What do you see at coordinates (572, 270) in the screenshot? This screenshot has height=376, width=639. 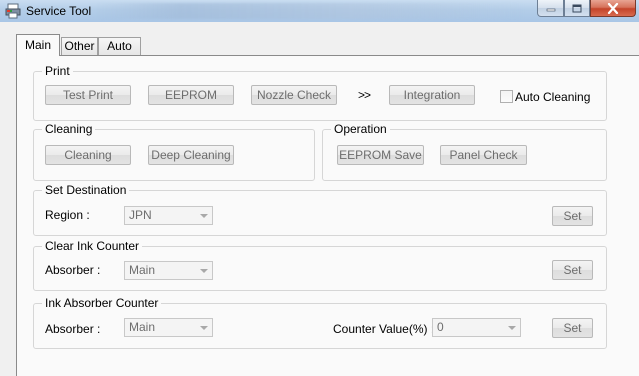 I see `clear-ink-counter-set-button: Set` at bounding box center [572, 270].